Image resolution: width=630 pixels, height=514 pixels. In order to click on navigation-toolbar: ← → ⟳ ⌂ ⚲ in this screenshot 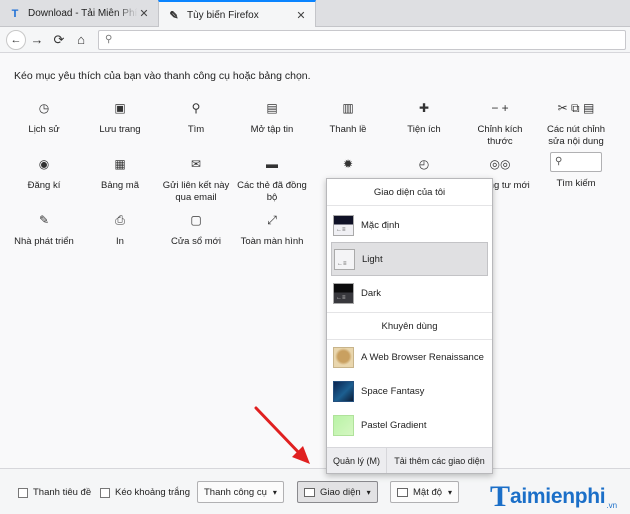, I will do `click(315, 40)`.